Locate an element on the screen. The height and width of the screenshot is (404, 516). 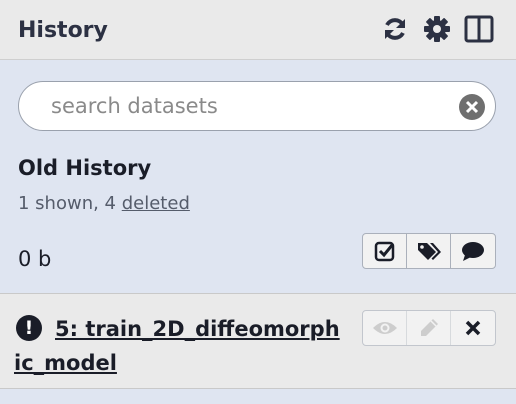
tags-icon is located at coordinates (429, 251).